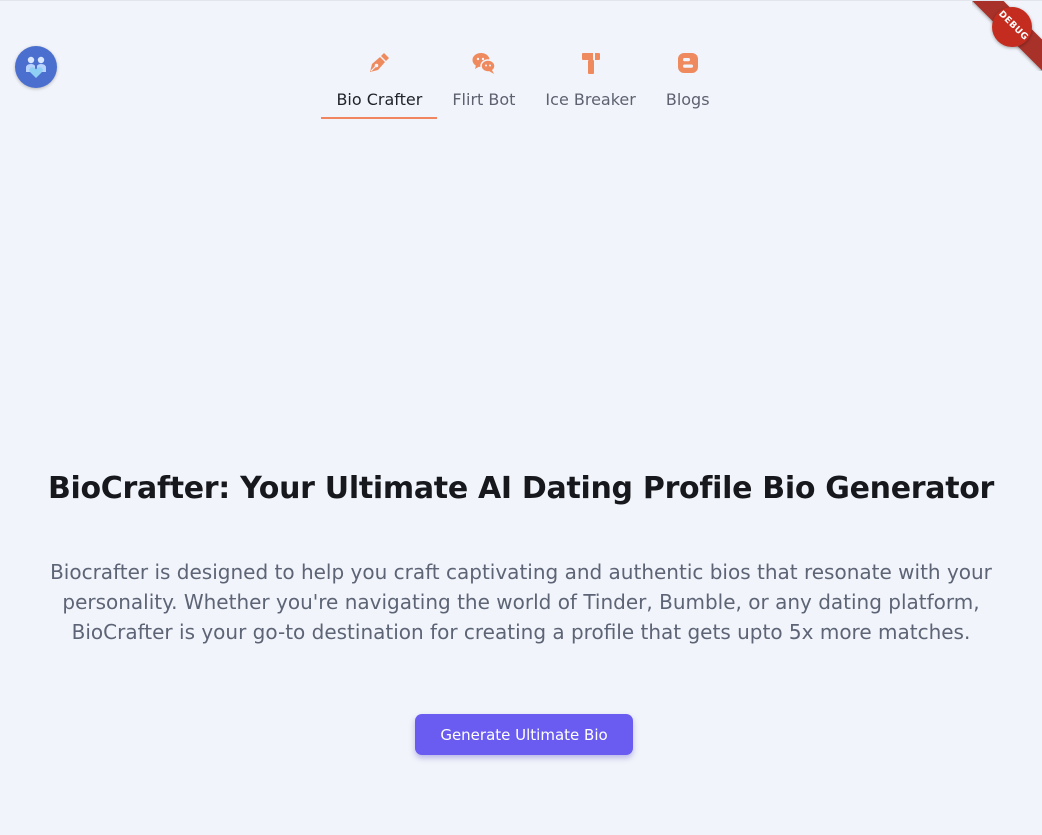  What do you see at coordinates (379, 99) in the screenshot?
I see `tab-label: Bio Crafter` at bounding box center [379, 99].